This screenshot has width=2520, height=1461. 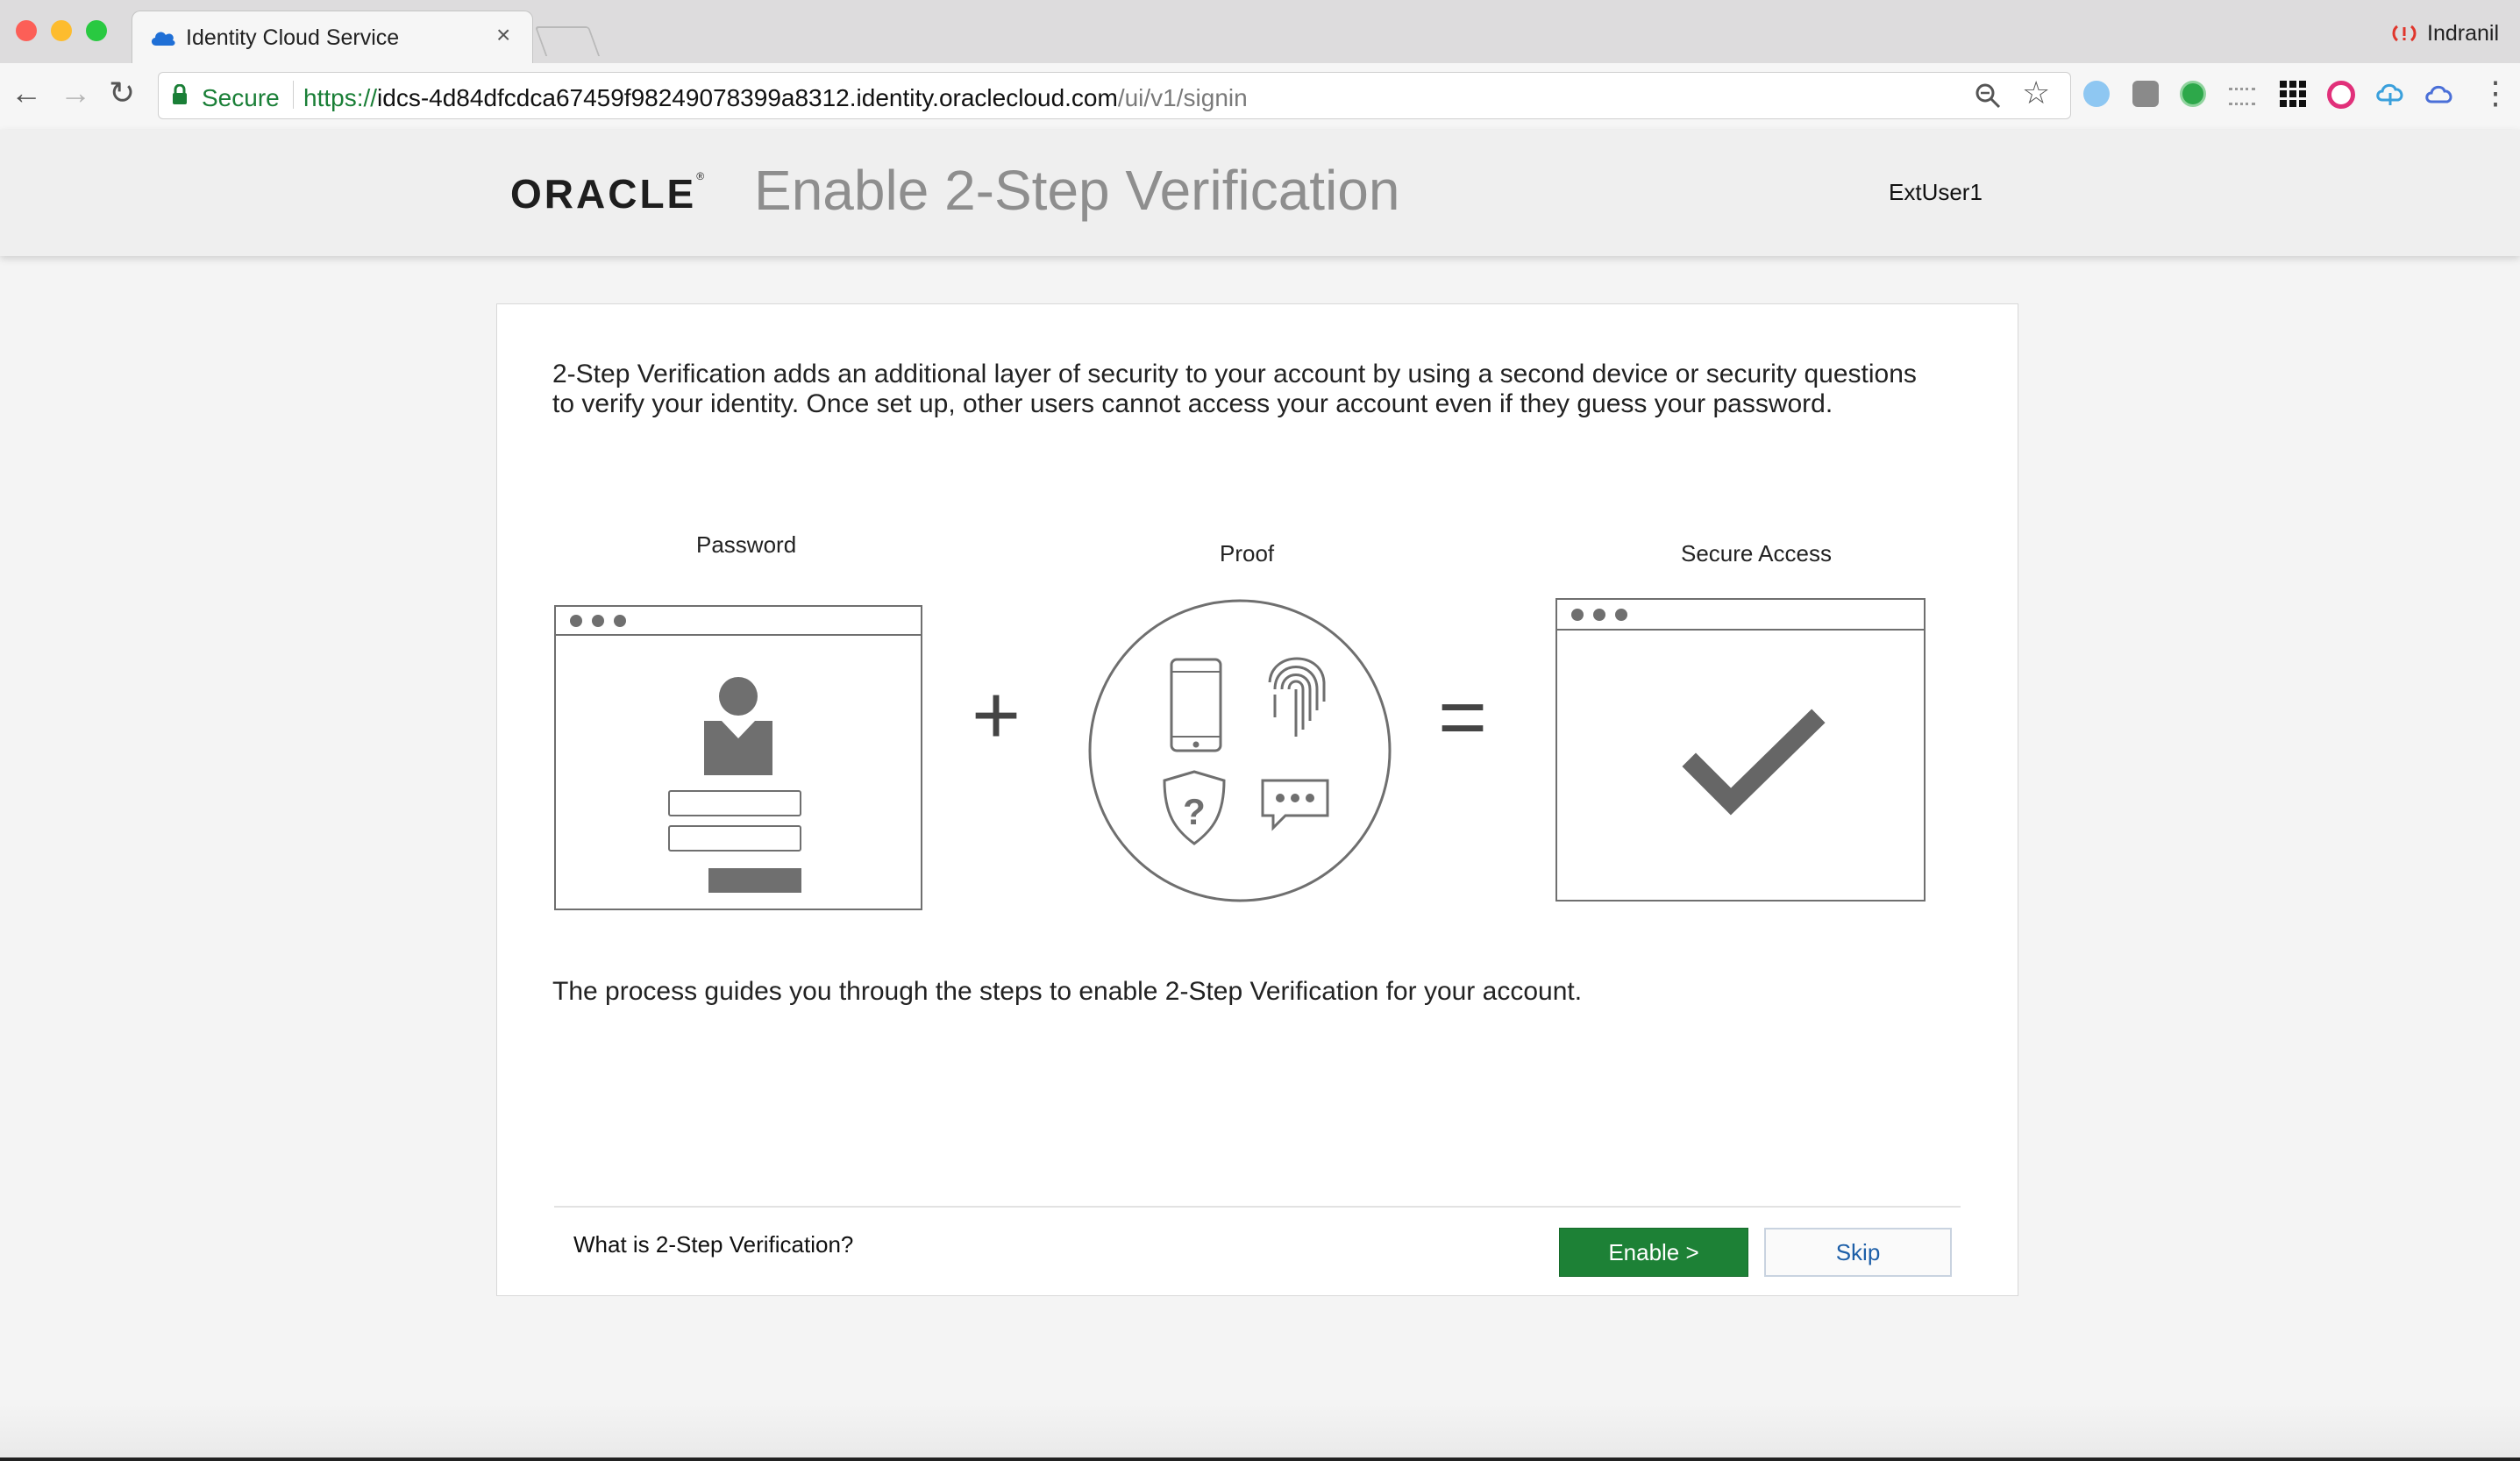 What do you see at coordinates (26, 93) in the screenshot?
I see `back-button: ←` at bounding box center [26, 93].